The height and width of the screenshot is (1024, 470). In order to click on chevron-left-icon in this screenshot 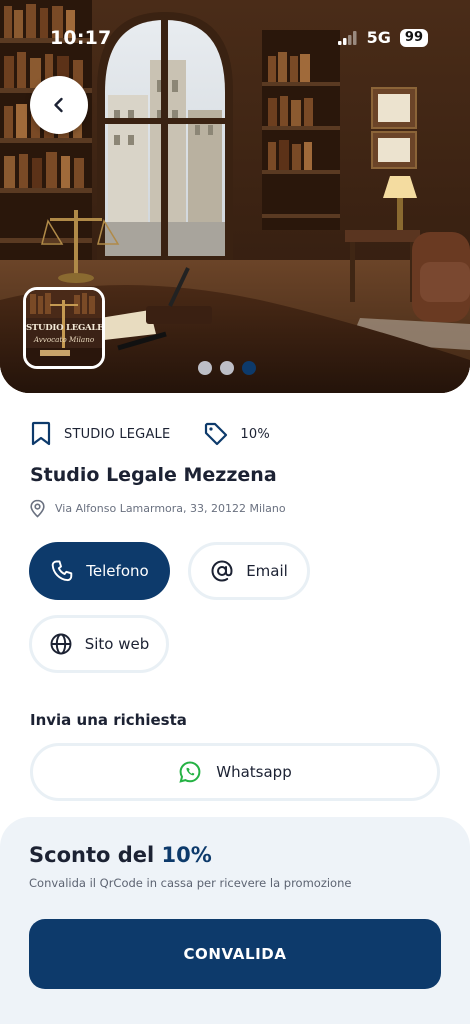, I will do `click(58, 105)`.